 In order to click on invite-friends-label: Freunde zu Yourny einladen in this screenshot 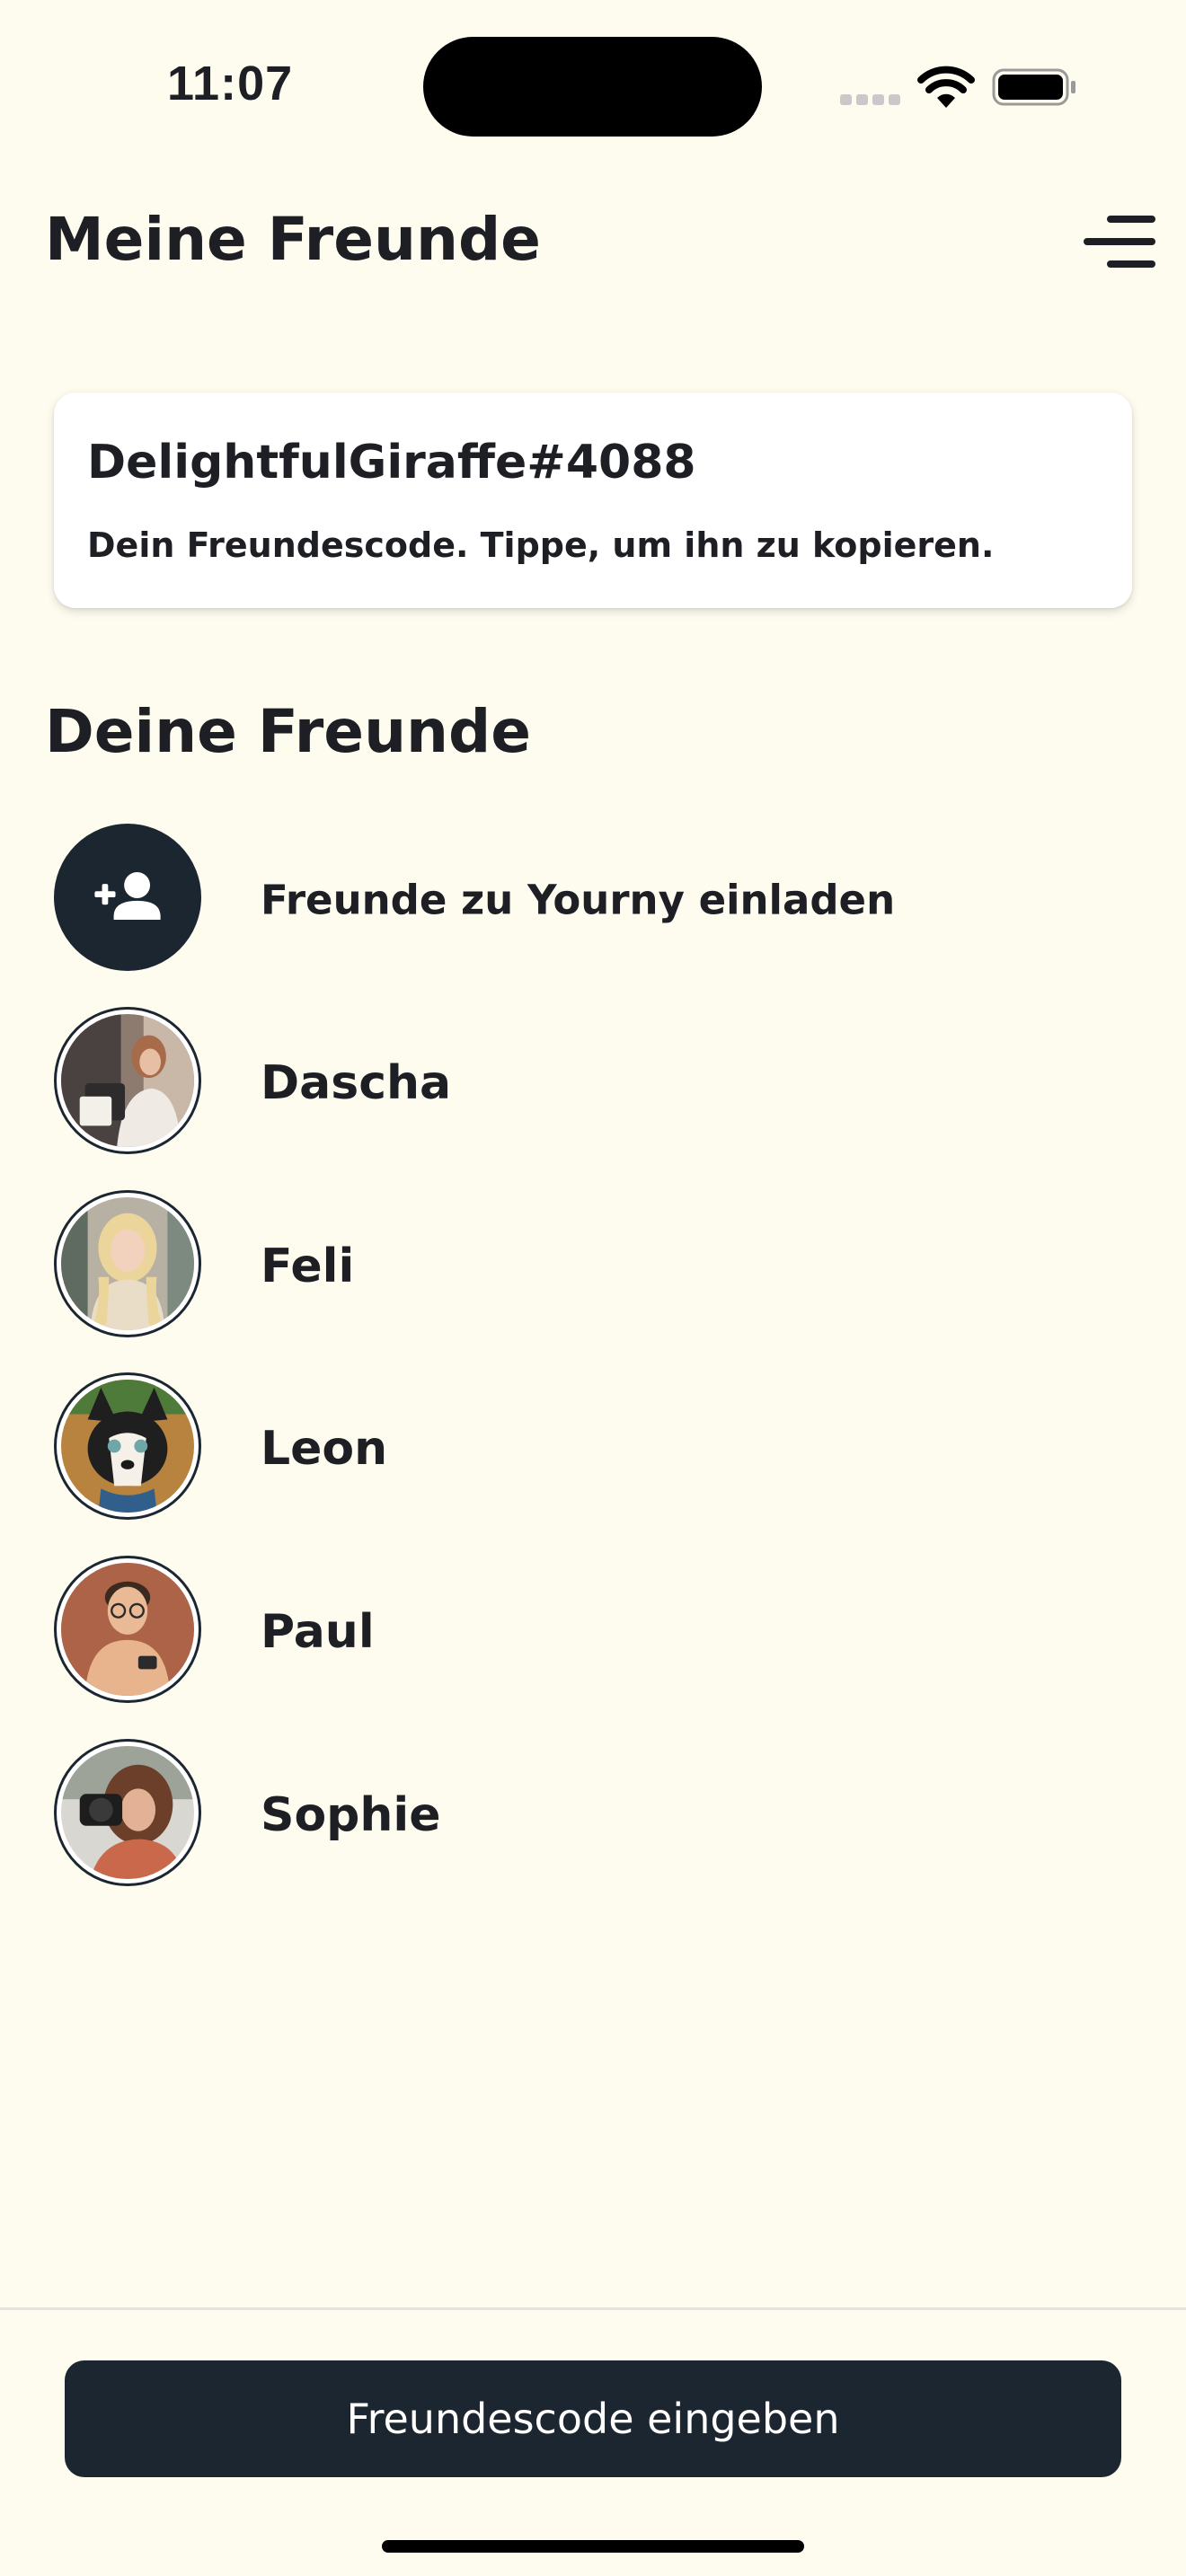, I will do `click(578, 900)`.